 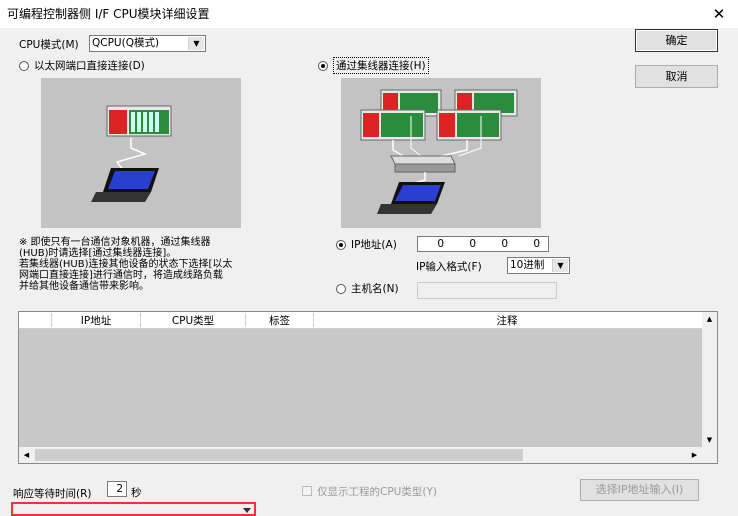 What do you see at coordinates (52, 494) in the screenshot?
I see `response-wait-label: 响应等待时间(R)` at bounding box center [52, 494].